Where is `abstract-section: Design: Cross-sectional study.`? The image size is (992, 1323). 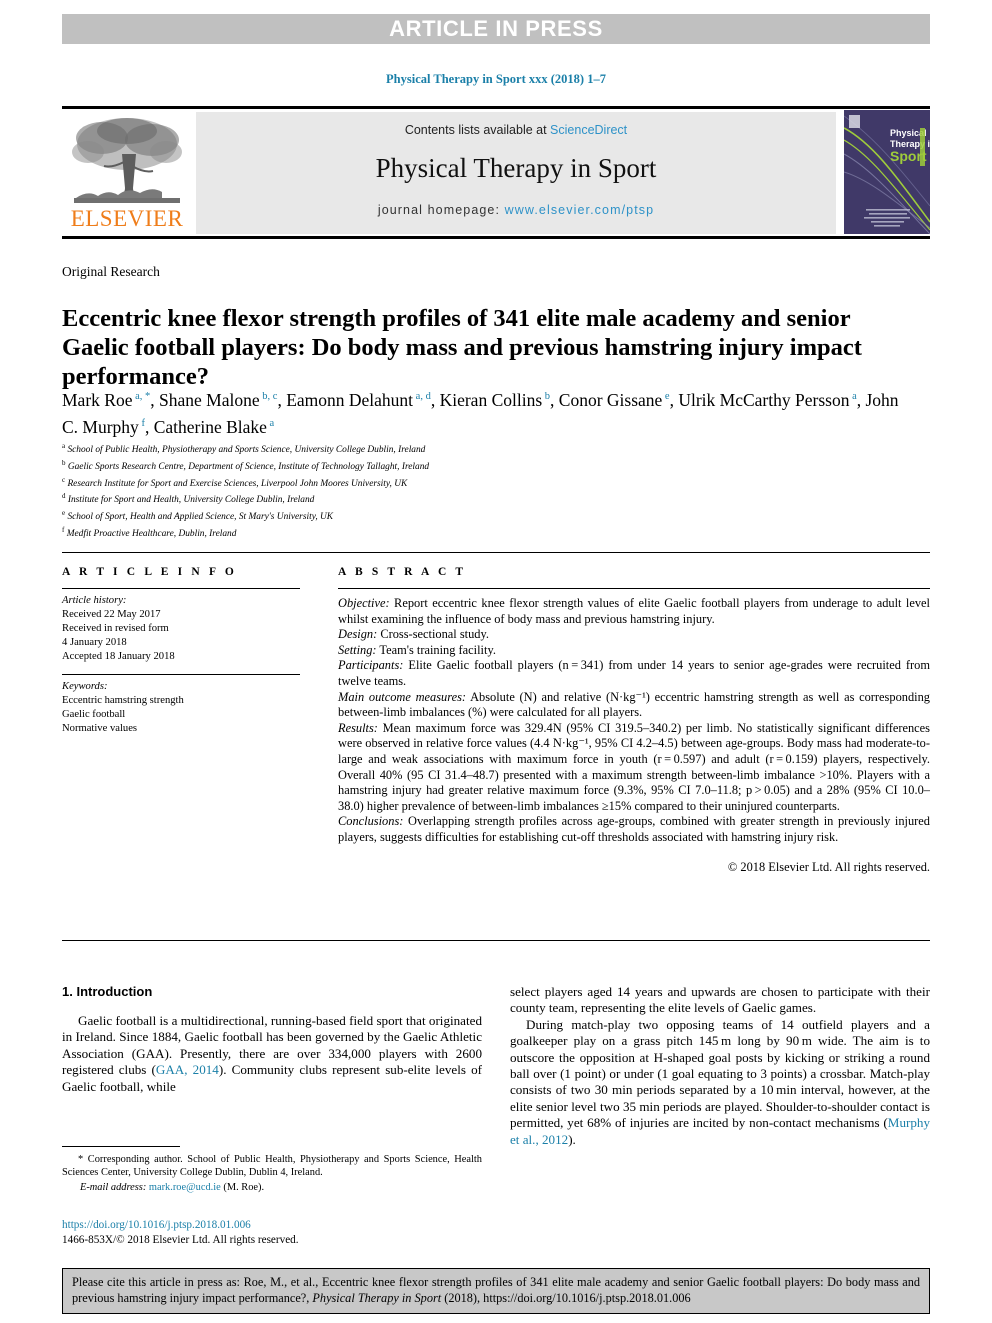 abstract-section: Design: Cross-sectional study. is located at coordinates (634, 635).